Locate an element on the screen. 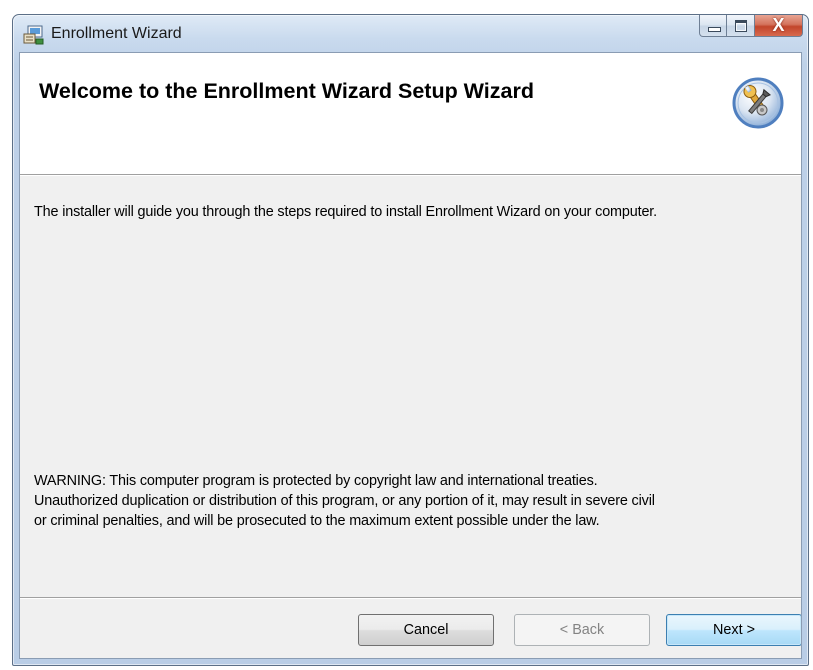 This screenshot has width=813, height=670. minimize-icon is located at coordinates (714, 29).